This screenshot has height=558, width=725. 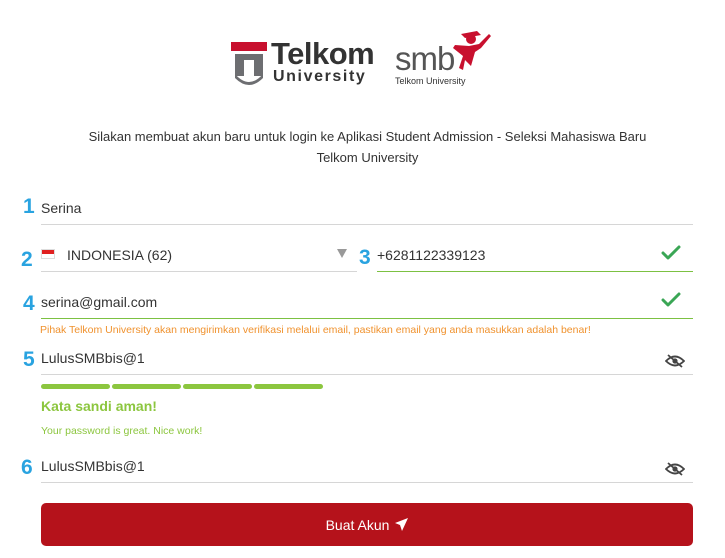 What do you see at coordinates (99, 406) in the screenshot?
I see `strength-label: Kata sandi aman!` at bounding box center [99, 406].